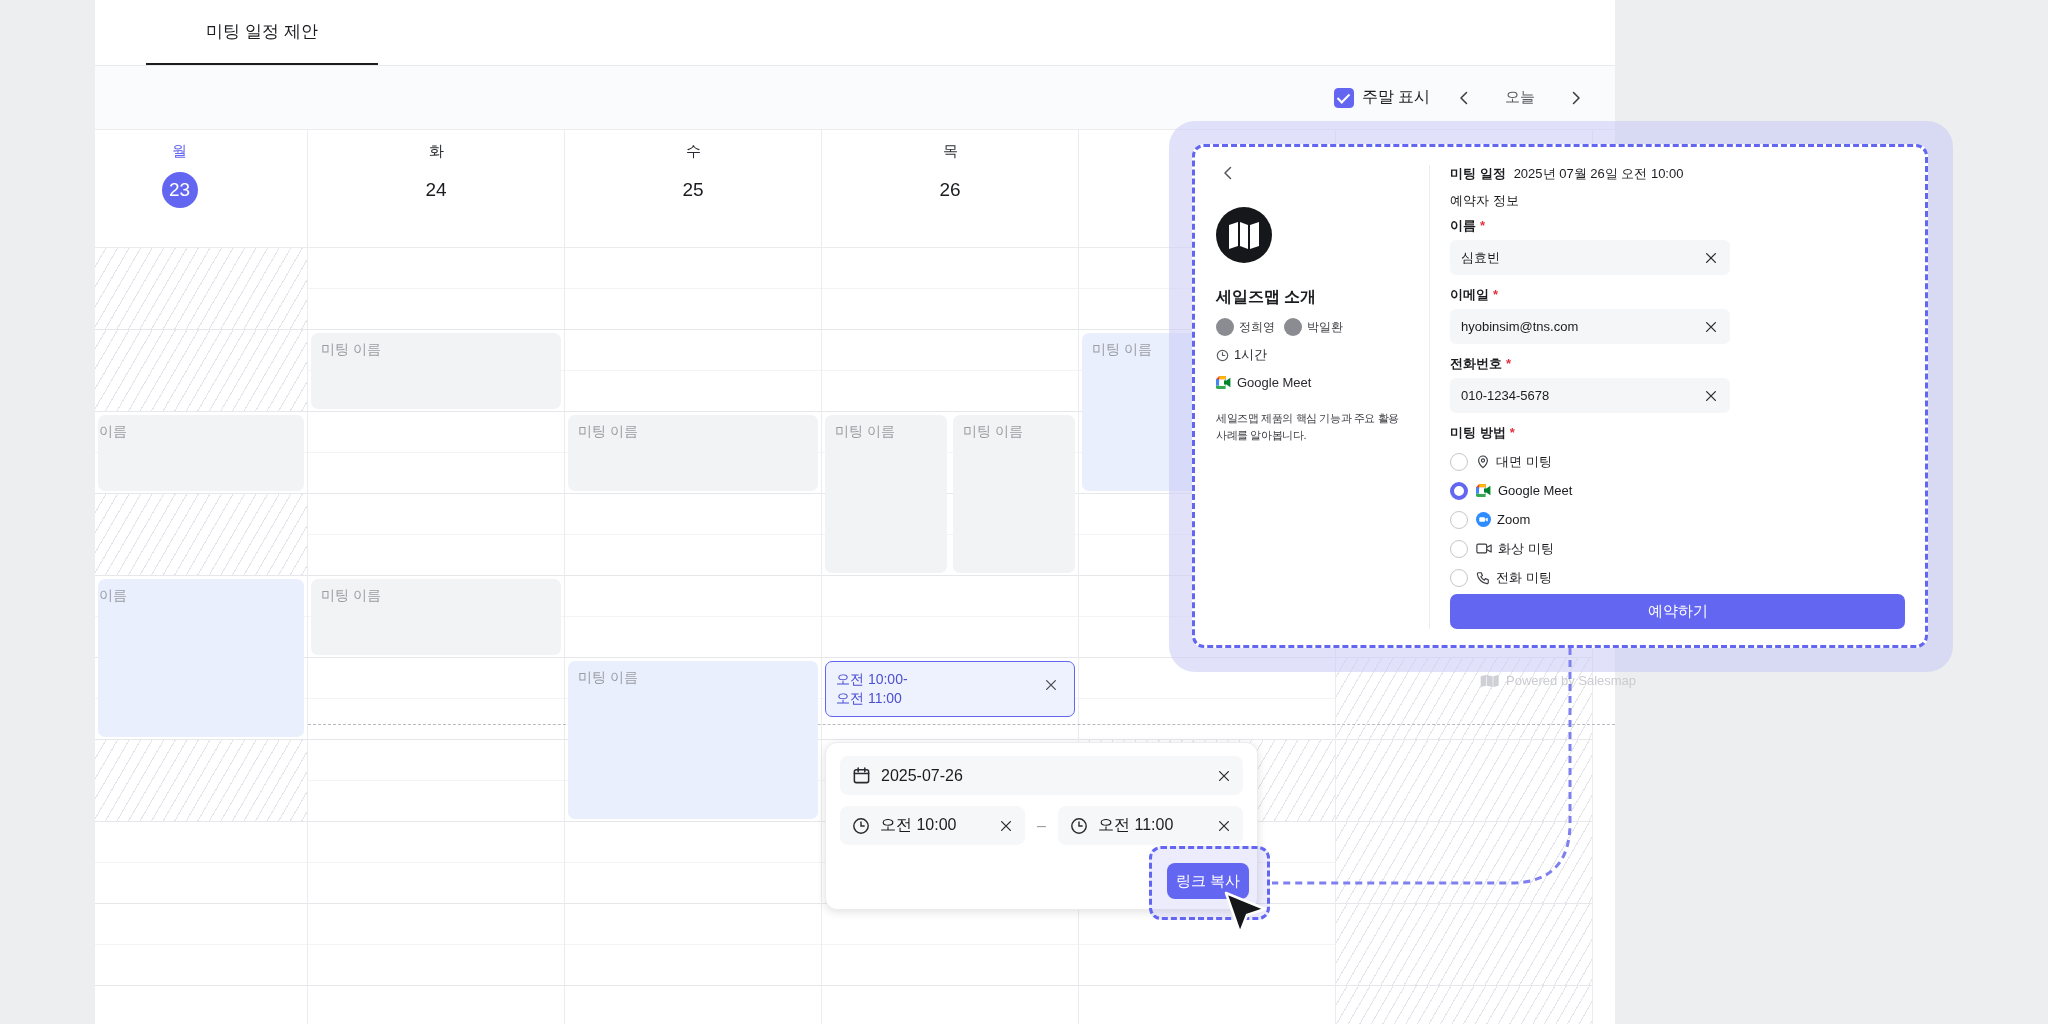 The width and height of the screenshot is (2048, 1024). What do you see at coordinates (1469, 295) in the screenshot?
I see `field-label: 이메일` at bounding box center [1469, 295].